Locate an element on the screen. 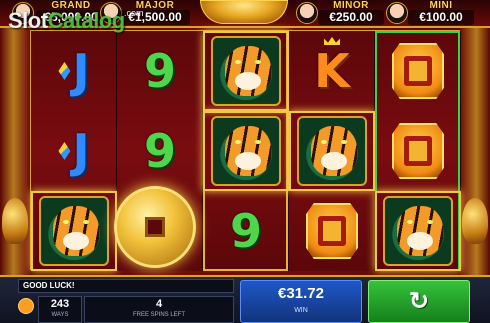 Image resolution: width=490 pixels, height=323 pixels. jackpot-minor: MINOR €250.00 is located at coordinates (351, 13).